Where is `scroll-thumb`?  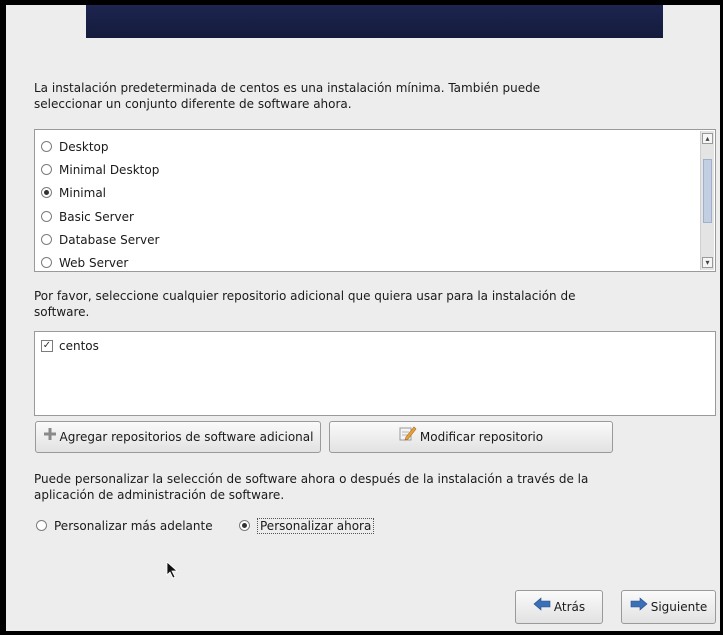 scroll-thumb is located at coordinates (707, 191).